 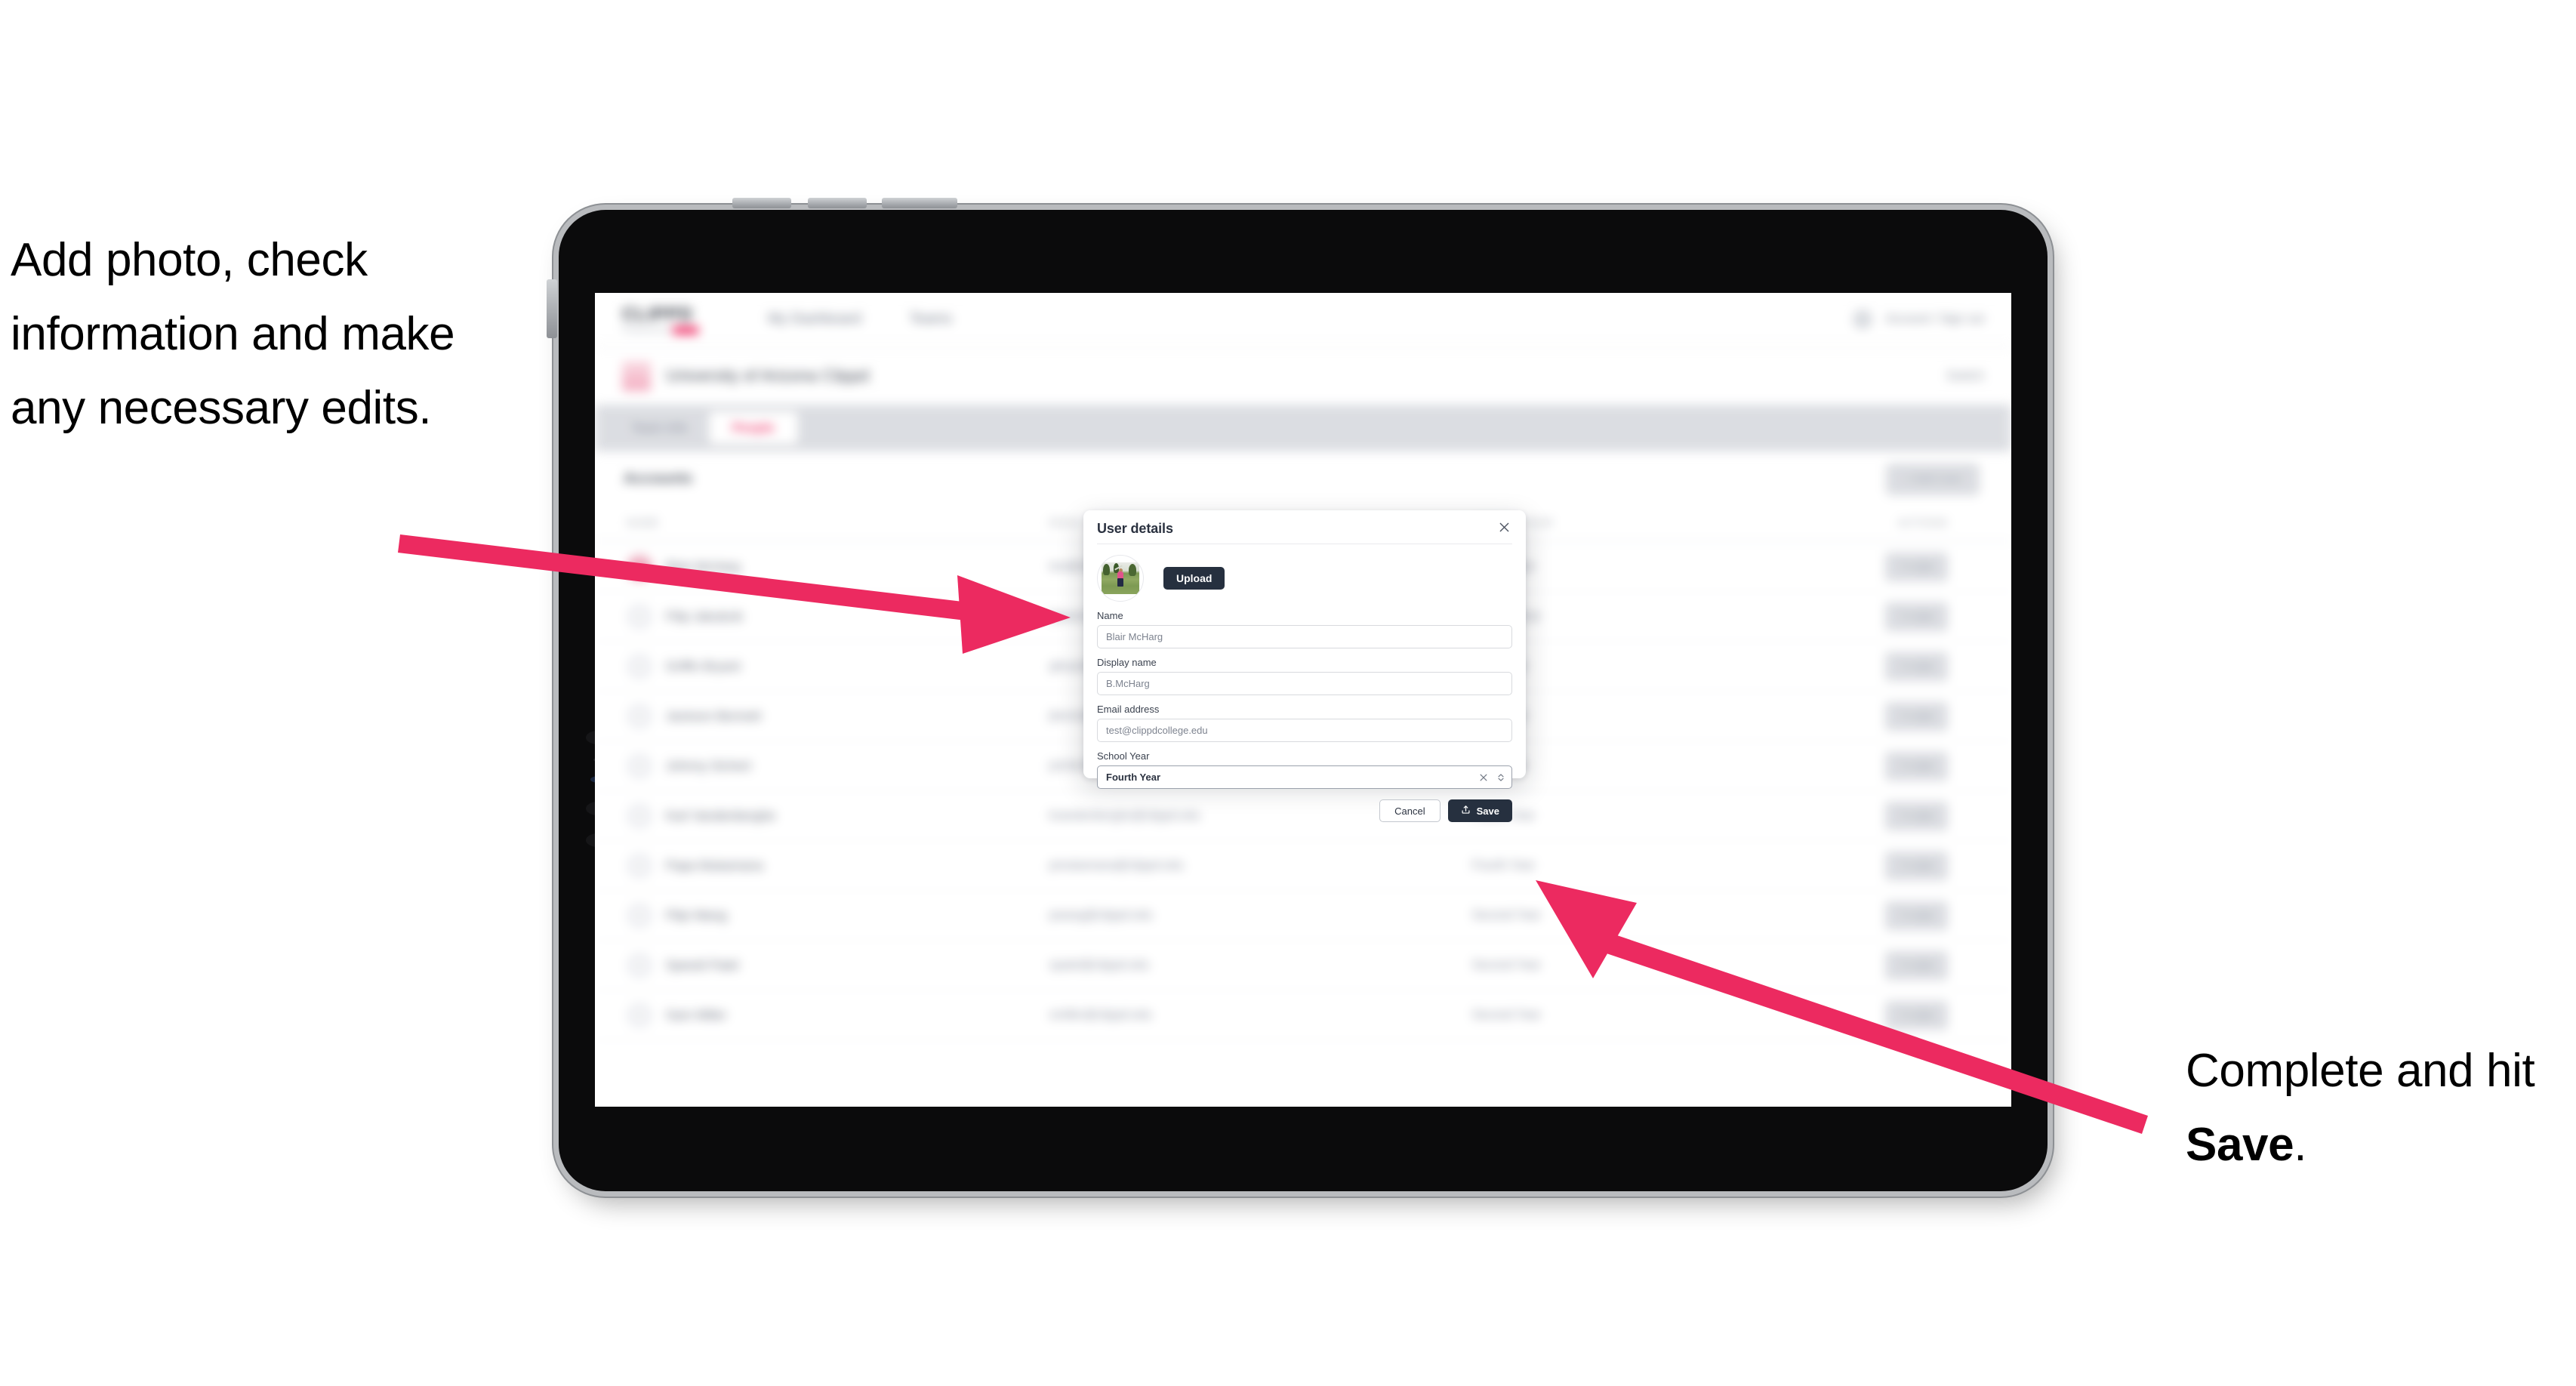 I want to click on row-name: Jackson Bennett, so click(x=713, y=715).